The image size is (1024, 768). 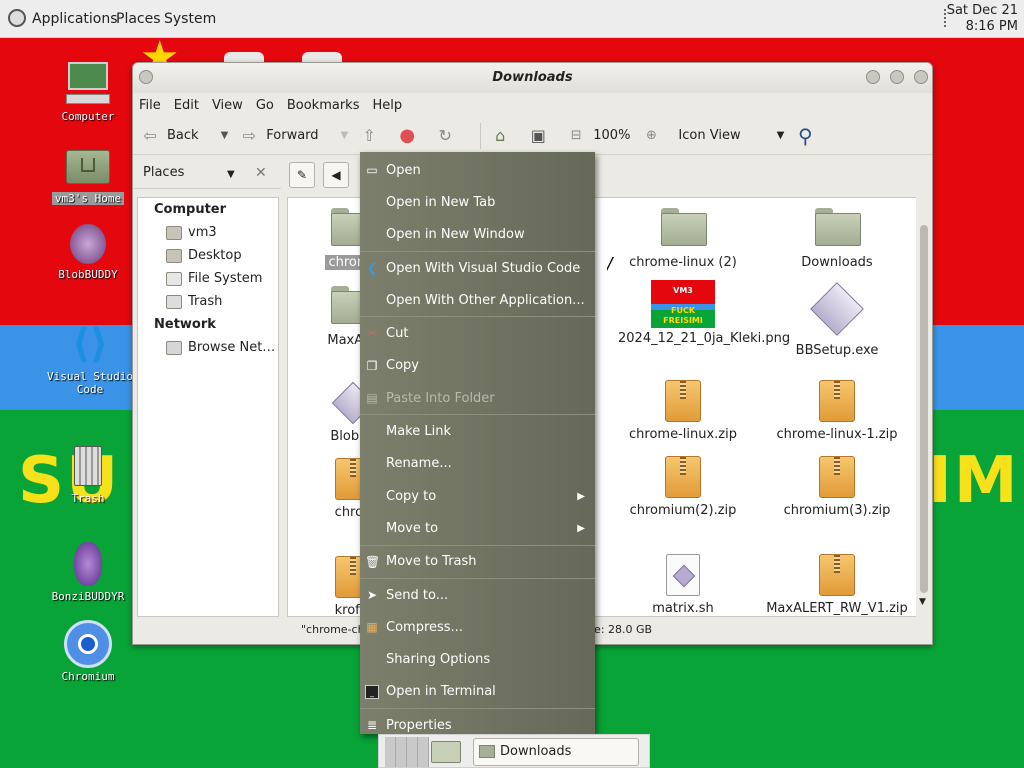 What do you see at coordinates (808, 136) in the screenshot?
I see `search-button: ⚲` at bounding box center [808, 136].